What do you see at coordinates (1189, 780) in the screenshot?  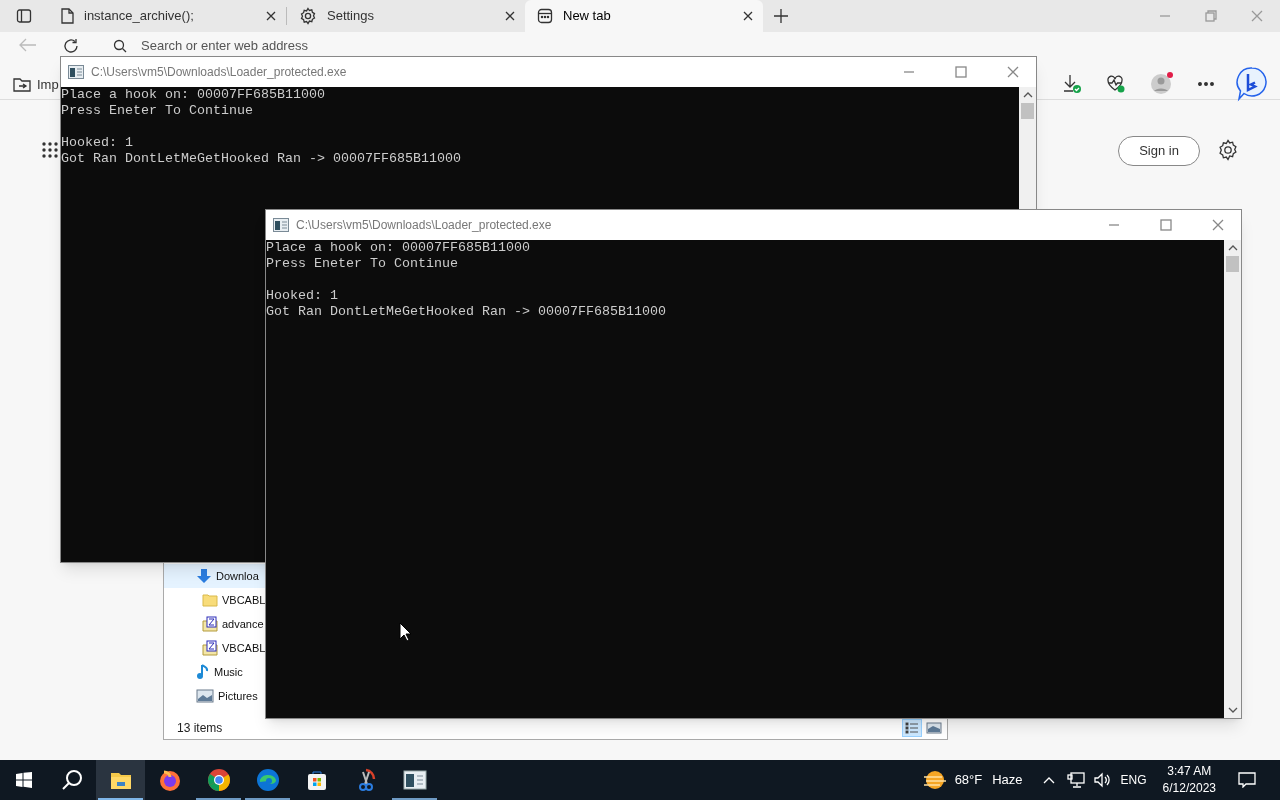 I see `clock: 3:47 AM 6/12/2023` at bounding box center [1189, 780].